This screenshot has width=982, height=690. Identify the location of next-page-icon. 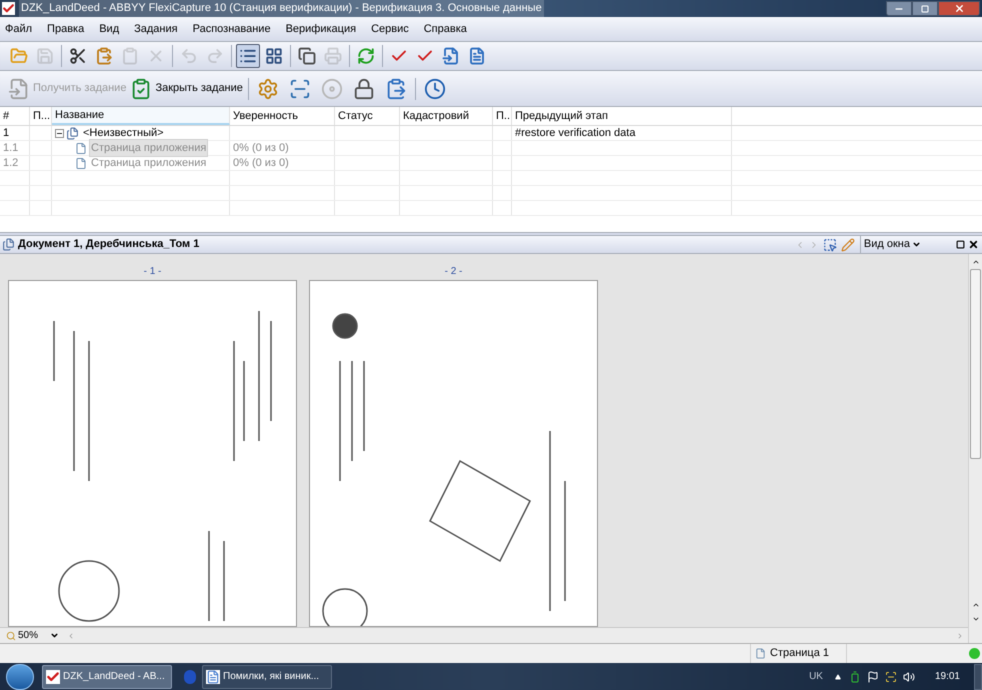
(976, 619).